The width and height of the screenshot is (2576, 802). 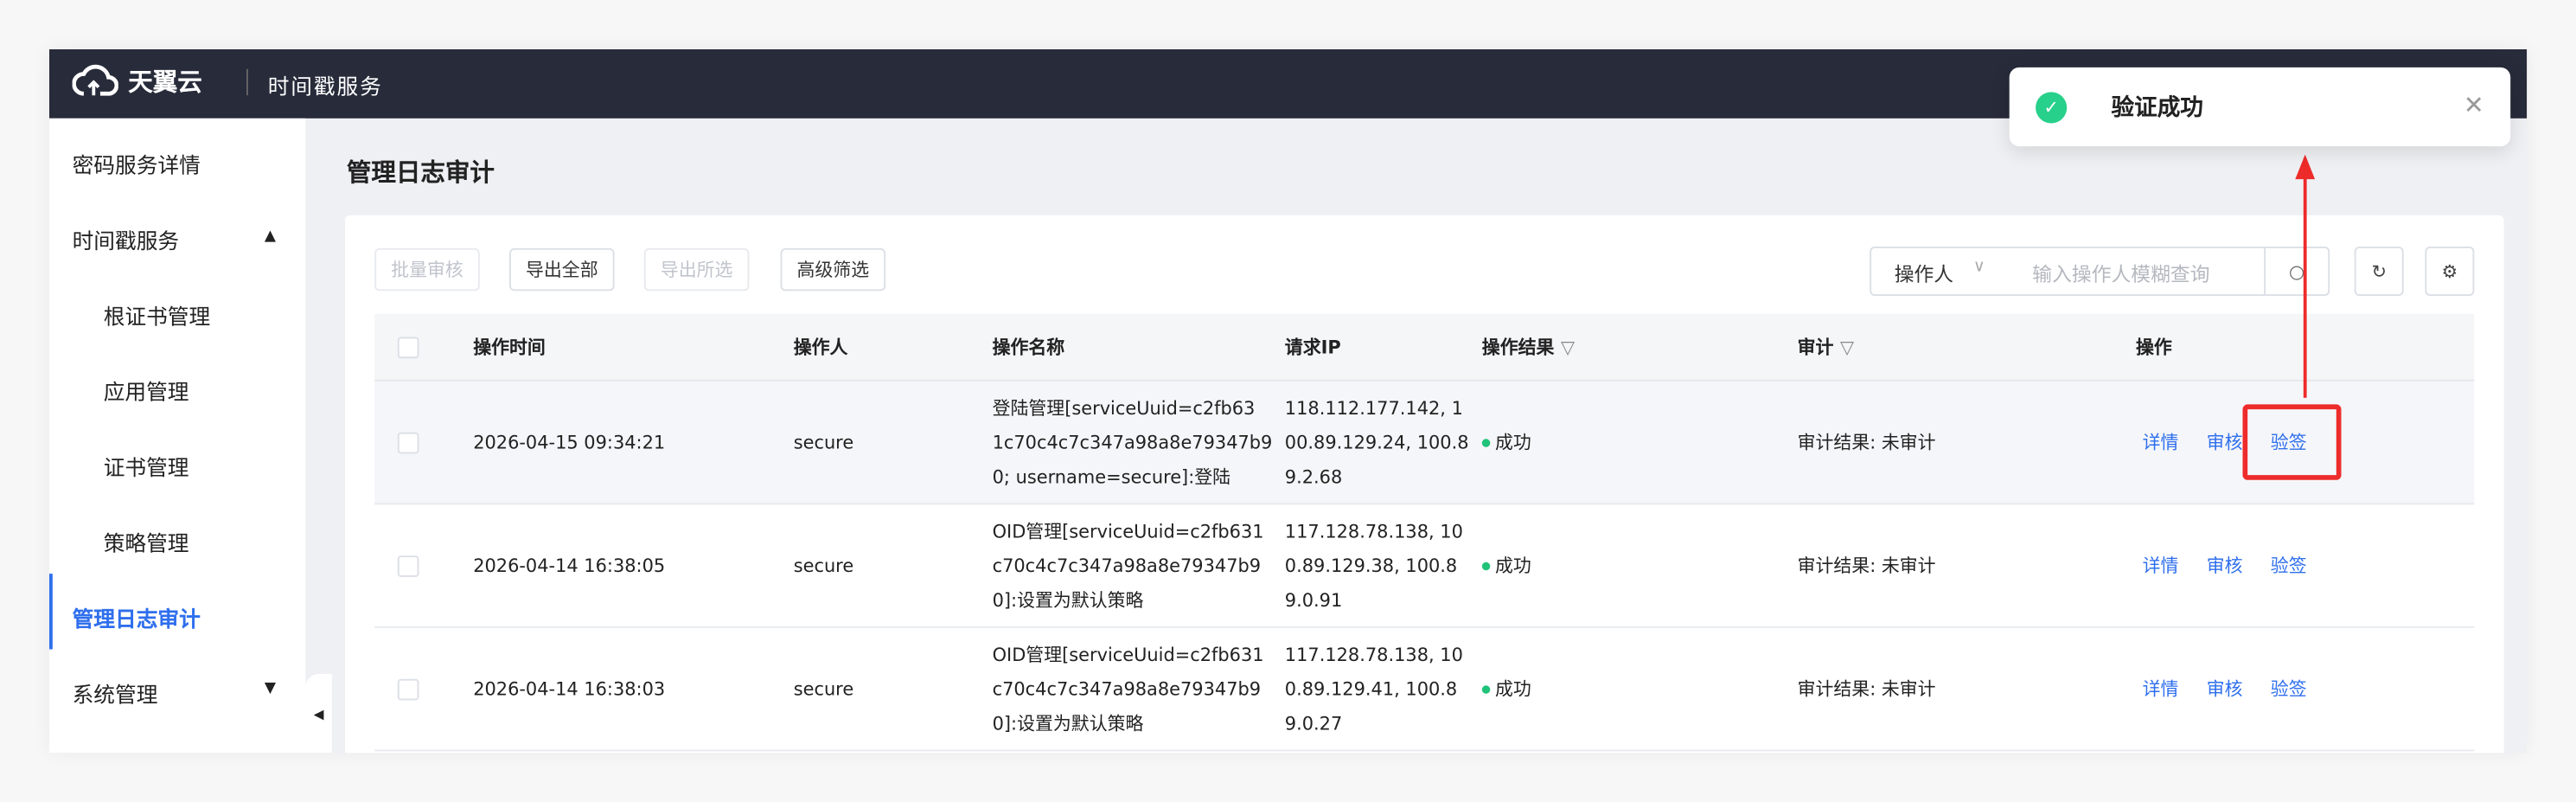 What do you see at coordinates (147, 391) in the screenshot?
I see `sidebar-item-app: 应用管理` at bounding box center [147, 391].